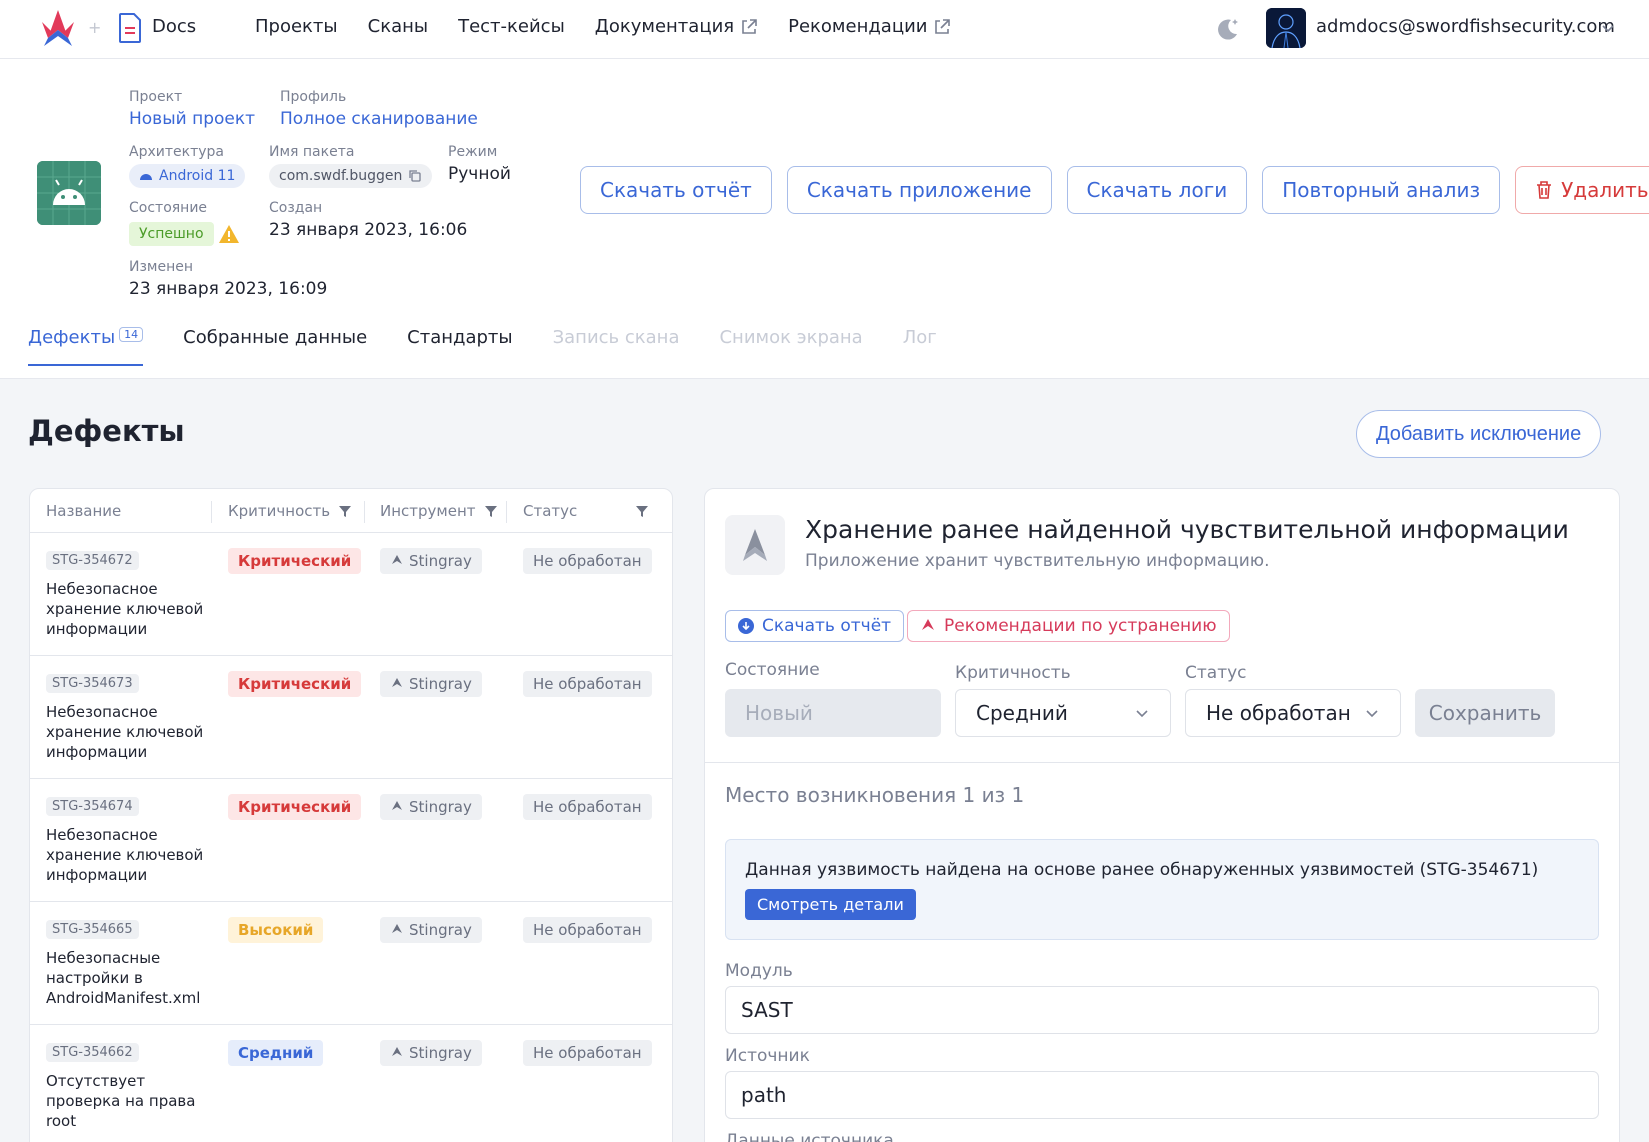 The width and height of the screenshot is (1649, 1142). What do you see at coordinates (296, 26) in the screenshot?
I see `menu-projects: Проекты` at bounding box center [296, 26].